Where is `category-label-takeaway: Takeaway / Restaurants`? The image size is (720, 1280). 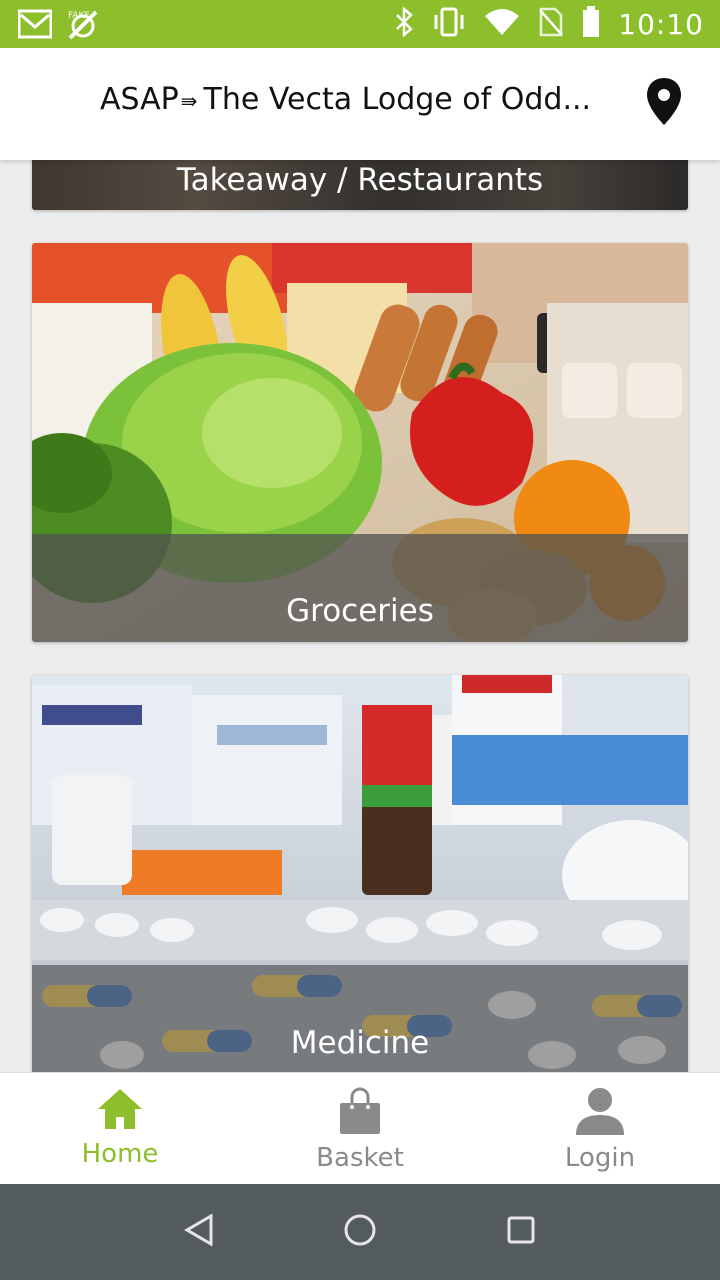 category-label-takeaway: Takeaway / Restaurants is located at coordinates (360, 180).